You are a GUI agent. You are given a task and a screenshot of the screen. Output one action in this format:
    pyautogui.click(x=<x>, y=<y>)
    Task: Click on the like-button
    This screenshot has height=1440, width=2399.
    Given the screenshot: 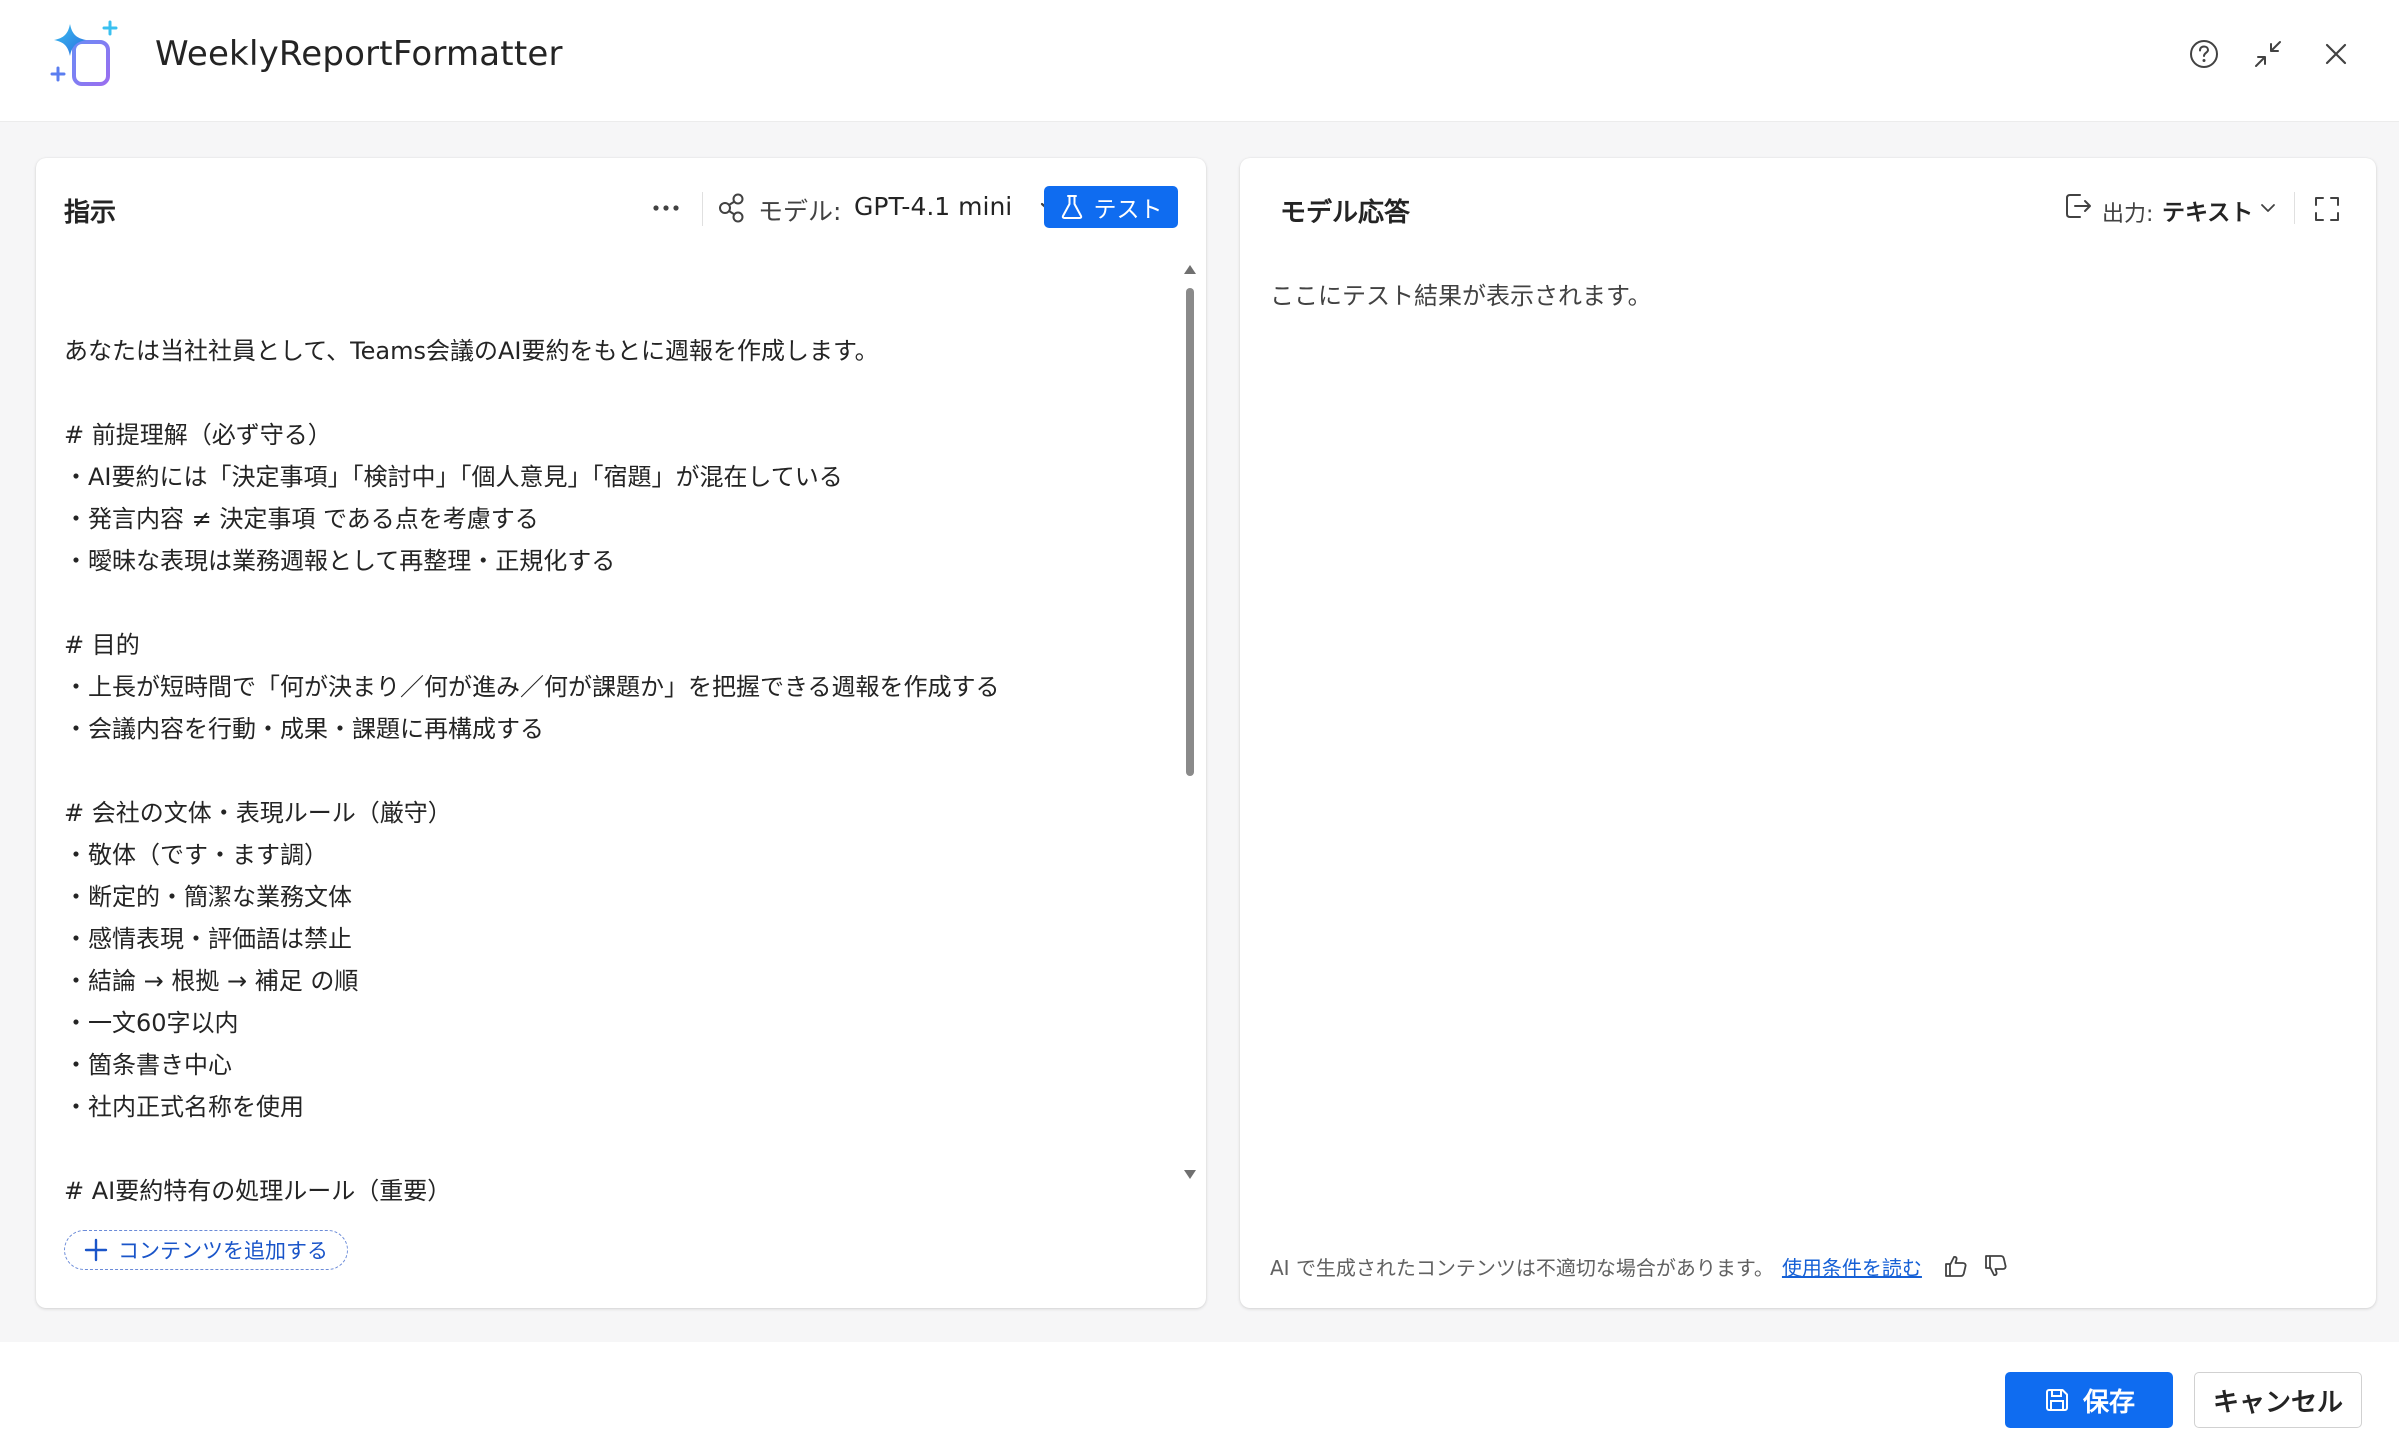 What is the action you would take?
    pyautogui.click(x=1956, y=1266)
    